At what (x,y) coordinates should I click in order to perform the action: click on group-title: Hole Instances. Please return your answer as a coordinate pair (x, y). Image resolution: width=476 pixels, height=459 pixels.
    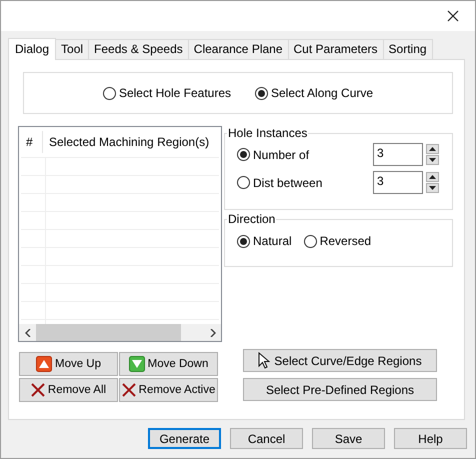
    Looking at the image, I should click on (267, 133).